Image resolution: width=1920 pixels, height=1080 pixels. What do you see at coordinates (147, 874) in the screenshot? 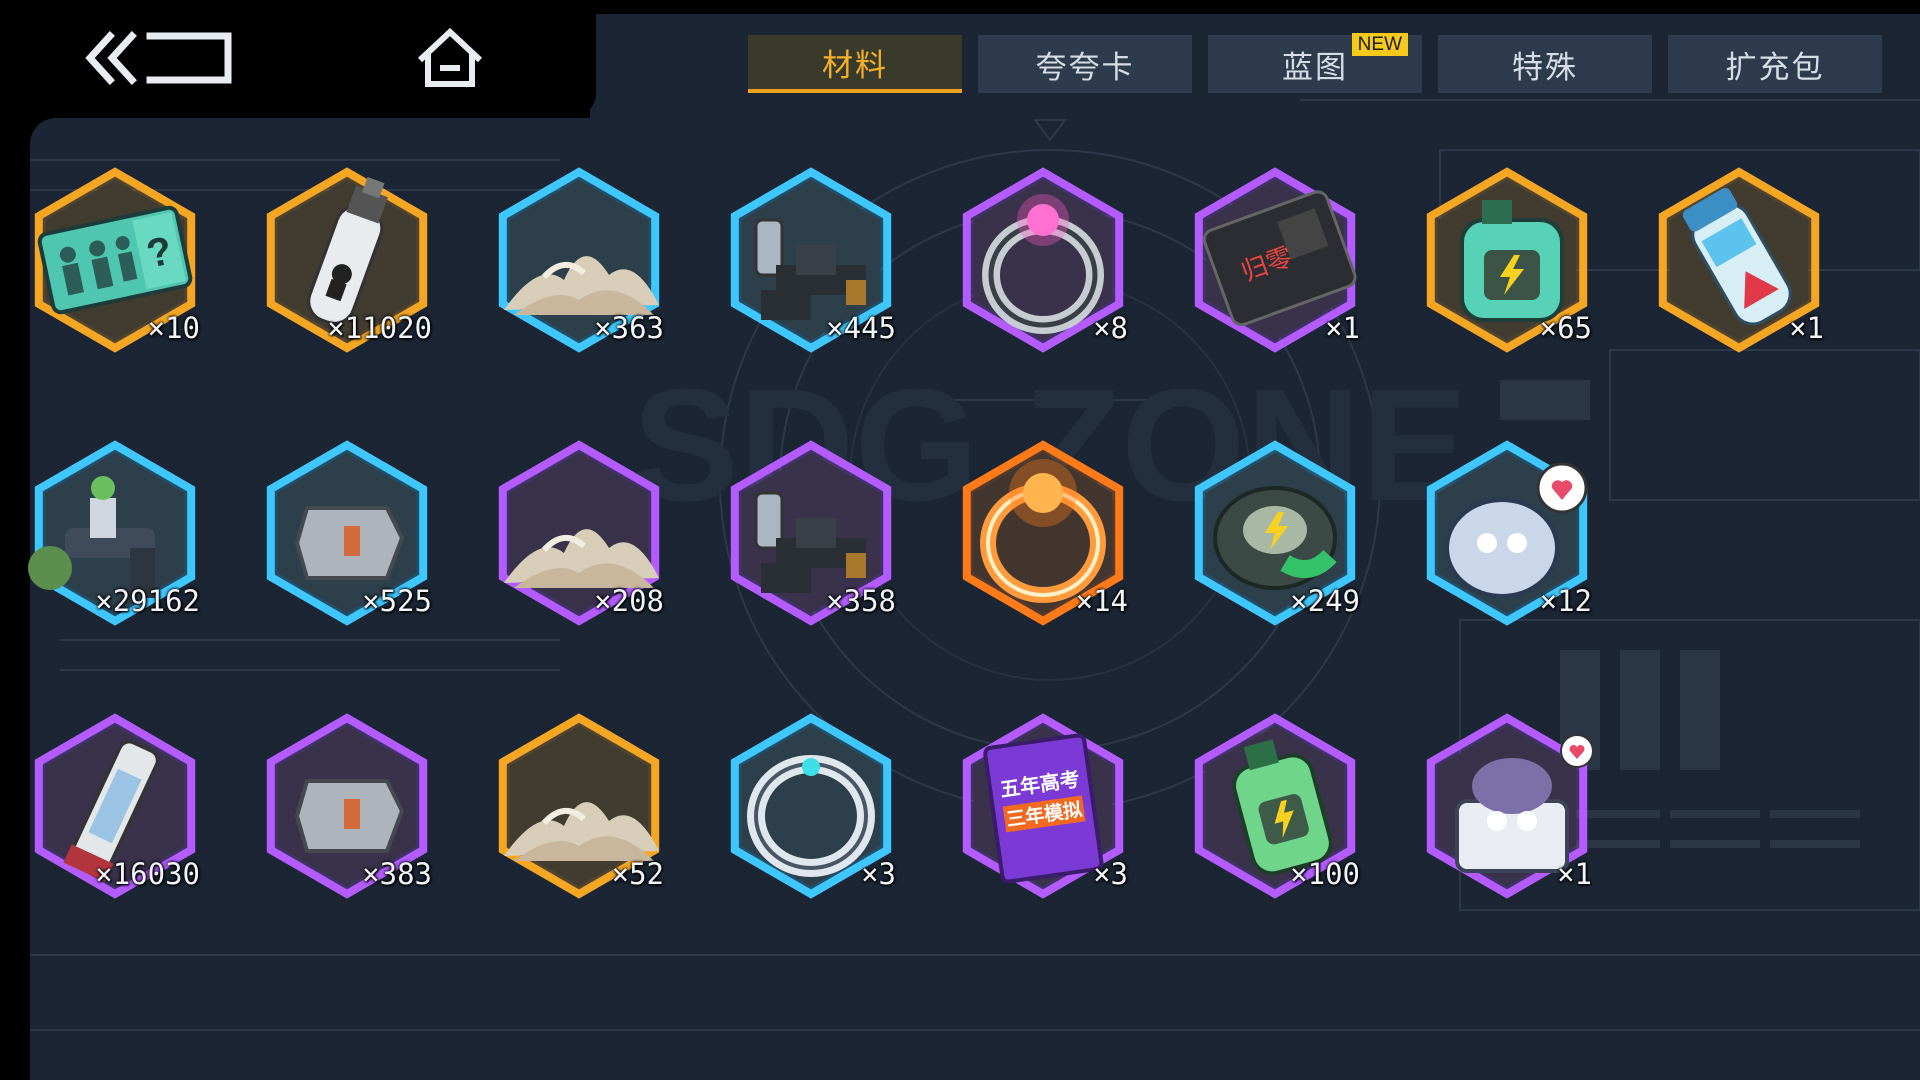
I see `item-count: ×16030` at bounding box center [147, 874].